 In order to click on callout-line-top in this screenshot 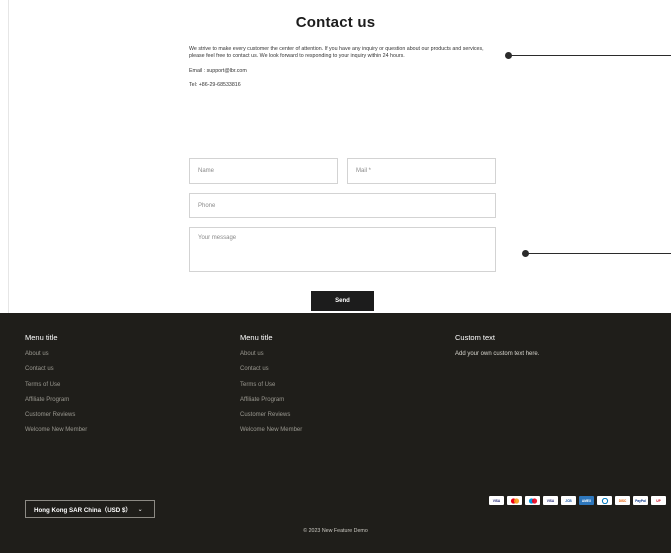, I will do `click(588, 55)`.